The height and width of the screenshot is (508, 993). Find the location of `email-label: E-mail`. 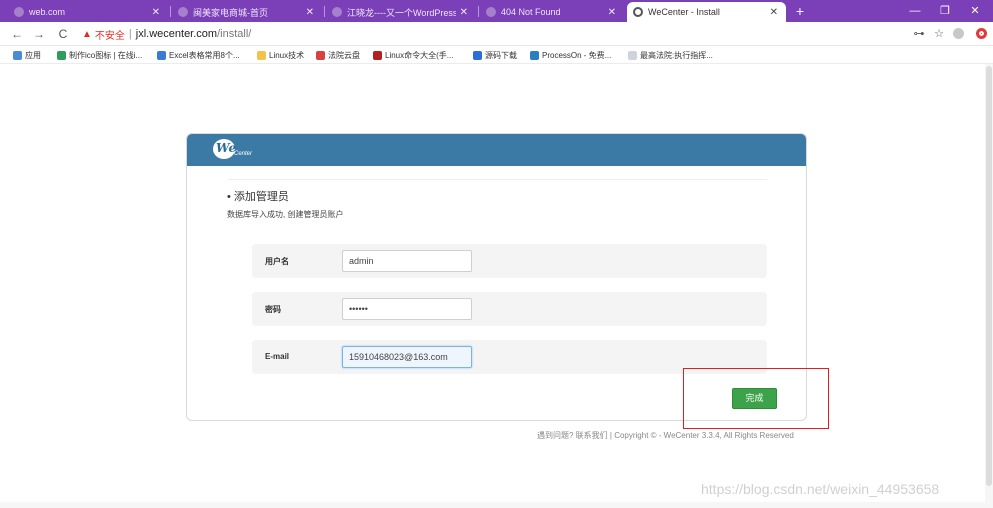

email-label: E-mail is located at coordinates (277, 356).